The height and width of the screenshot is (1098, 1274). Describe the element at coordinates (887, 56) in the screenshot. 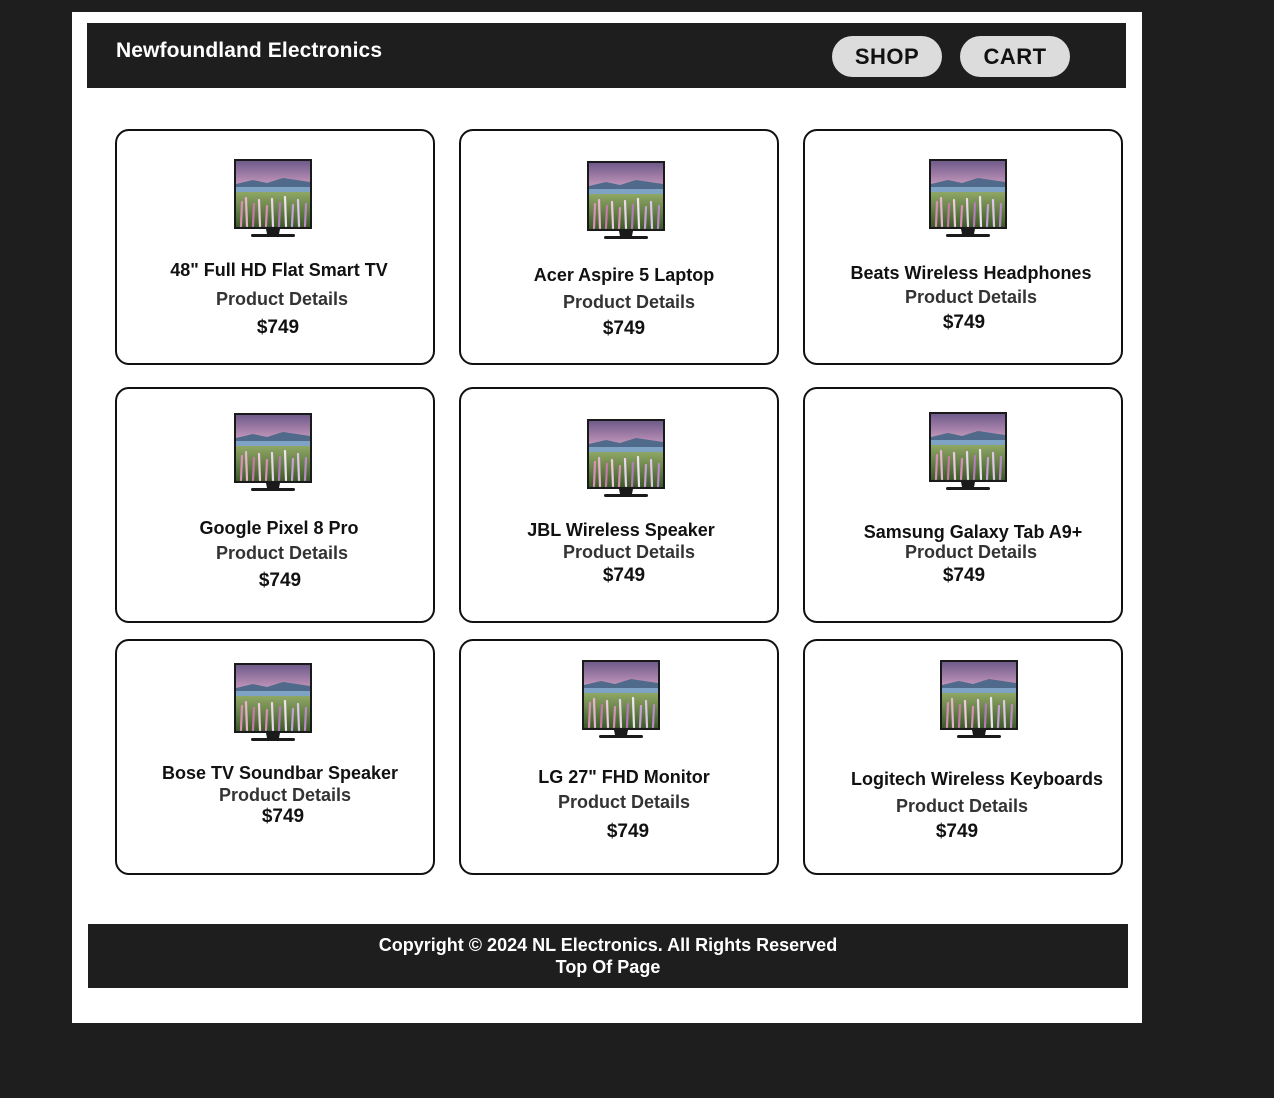

I see `nav-shop-button: SHOP` at that location.